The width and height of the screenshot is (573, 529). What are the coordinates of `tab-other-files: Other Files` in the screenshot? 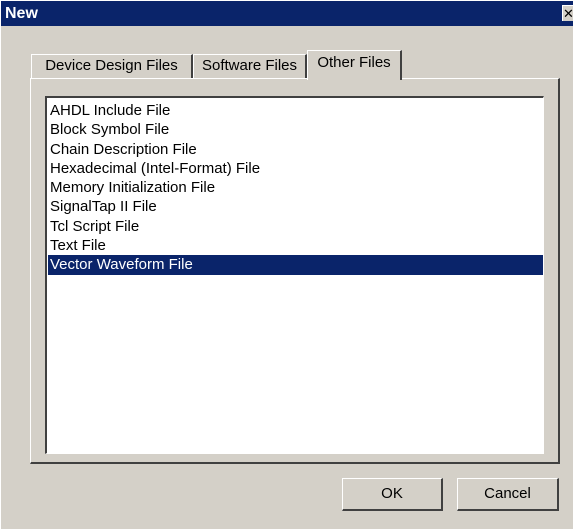 It's located at (354, 65).